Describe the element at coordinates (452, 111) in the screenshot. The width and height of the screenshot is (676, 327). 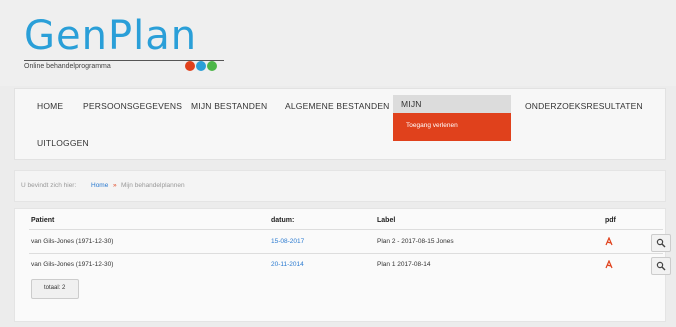
I see `nav-mijn-behandelplannen: MIJN BEHANDELPLANNEN` at that location.